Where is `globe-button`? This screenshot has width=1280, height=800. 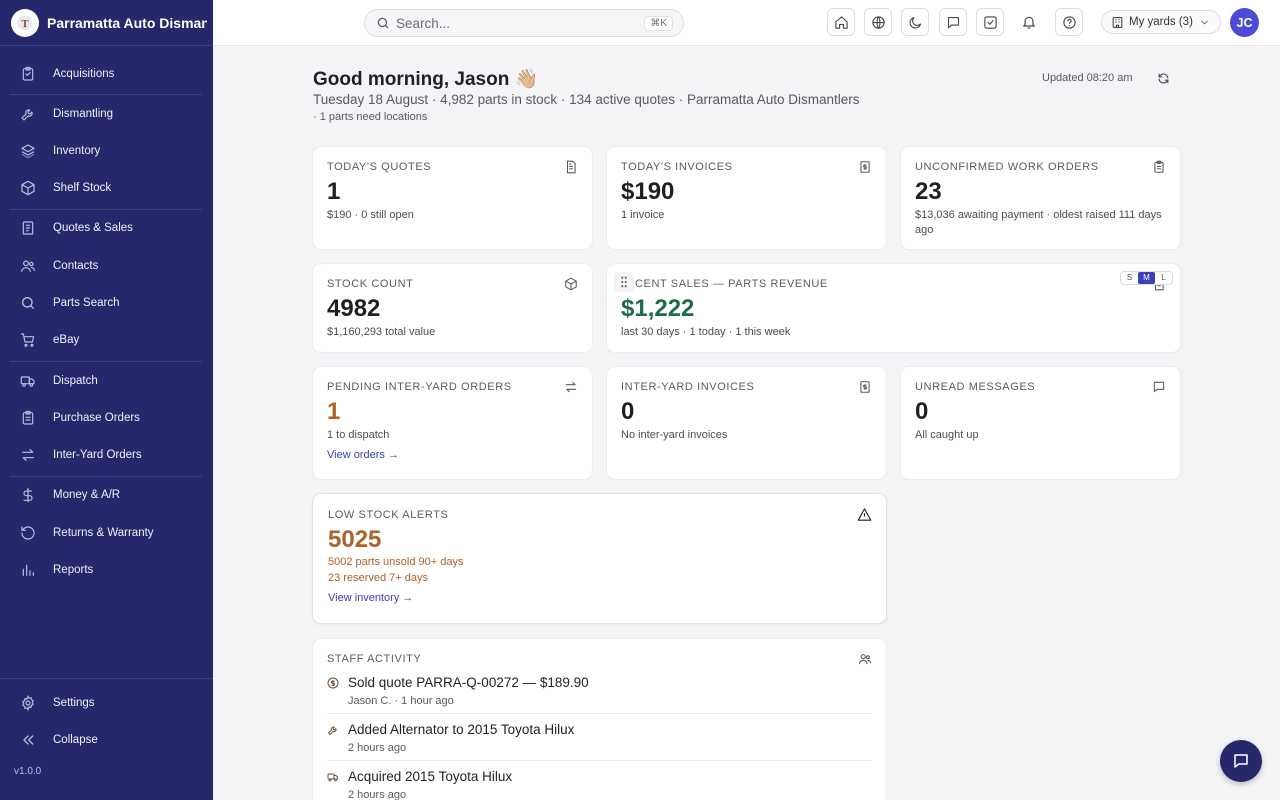
globe-button is located at coordinates (878, 22).